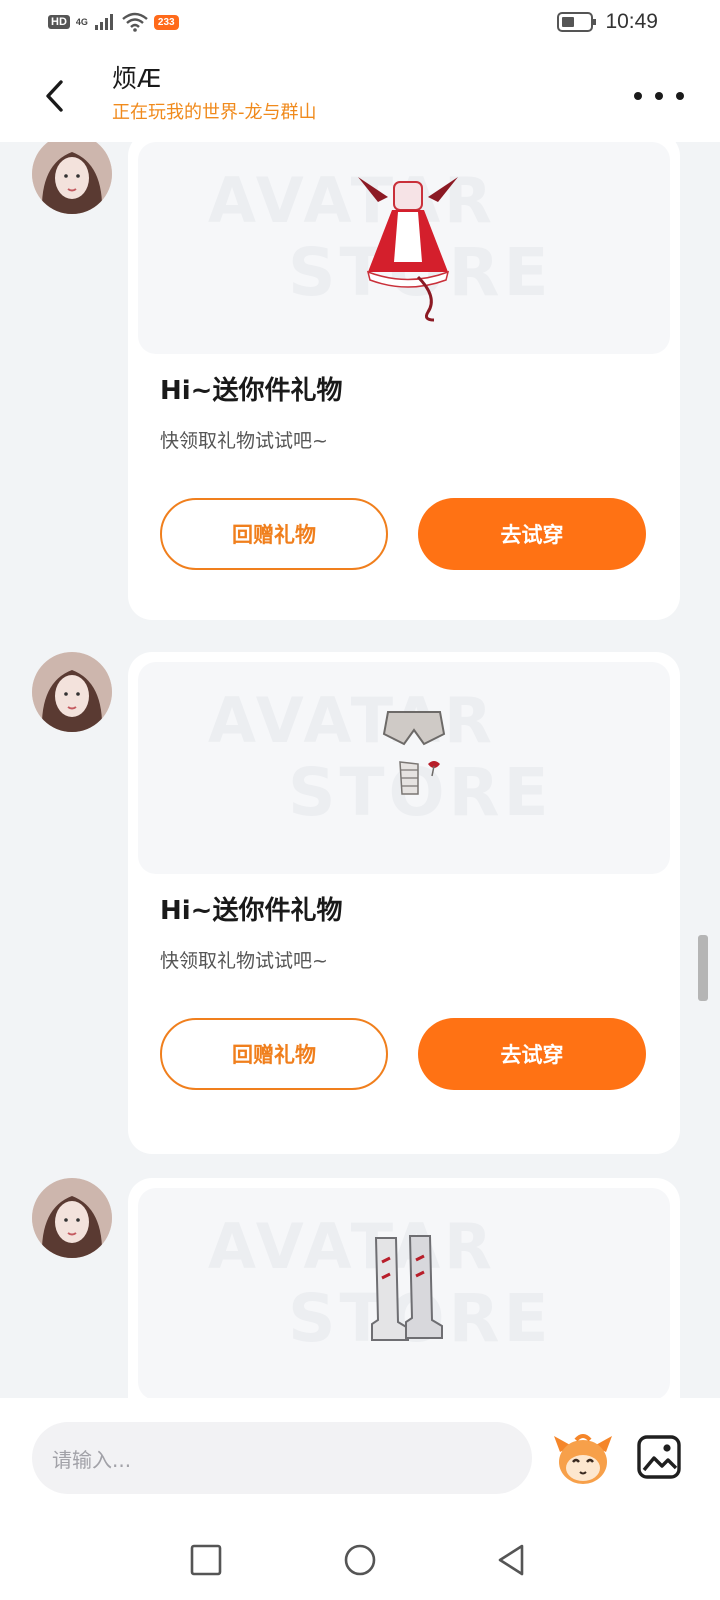  Describe the element at coordinates (408, 249) in the screenshot. I see `maid-dress-icon` at that location.